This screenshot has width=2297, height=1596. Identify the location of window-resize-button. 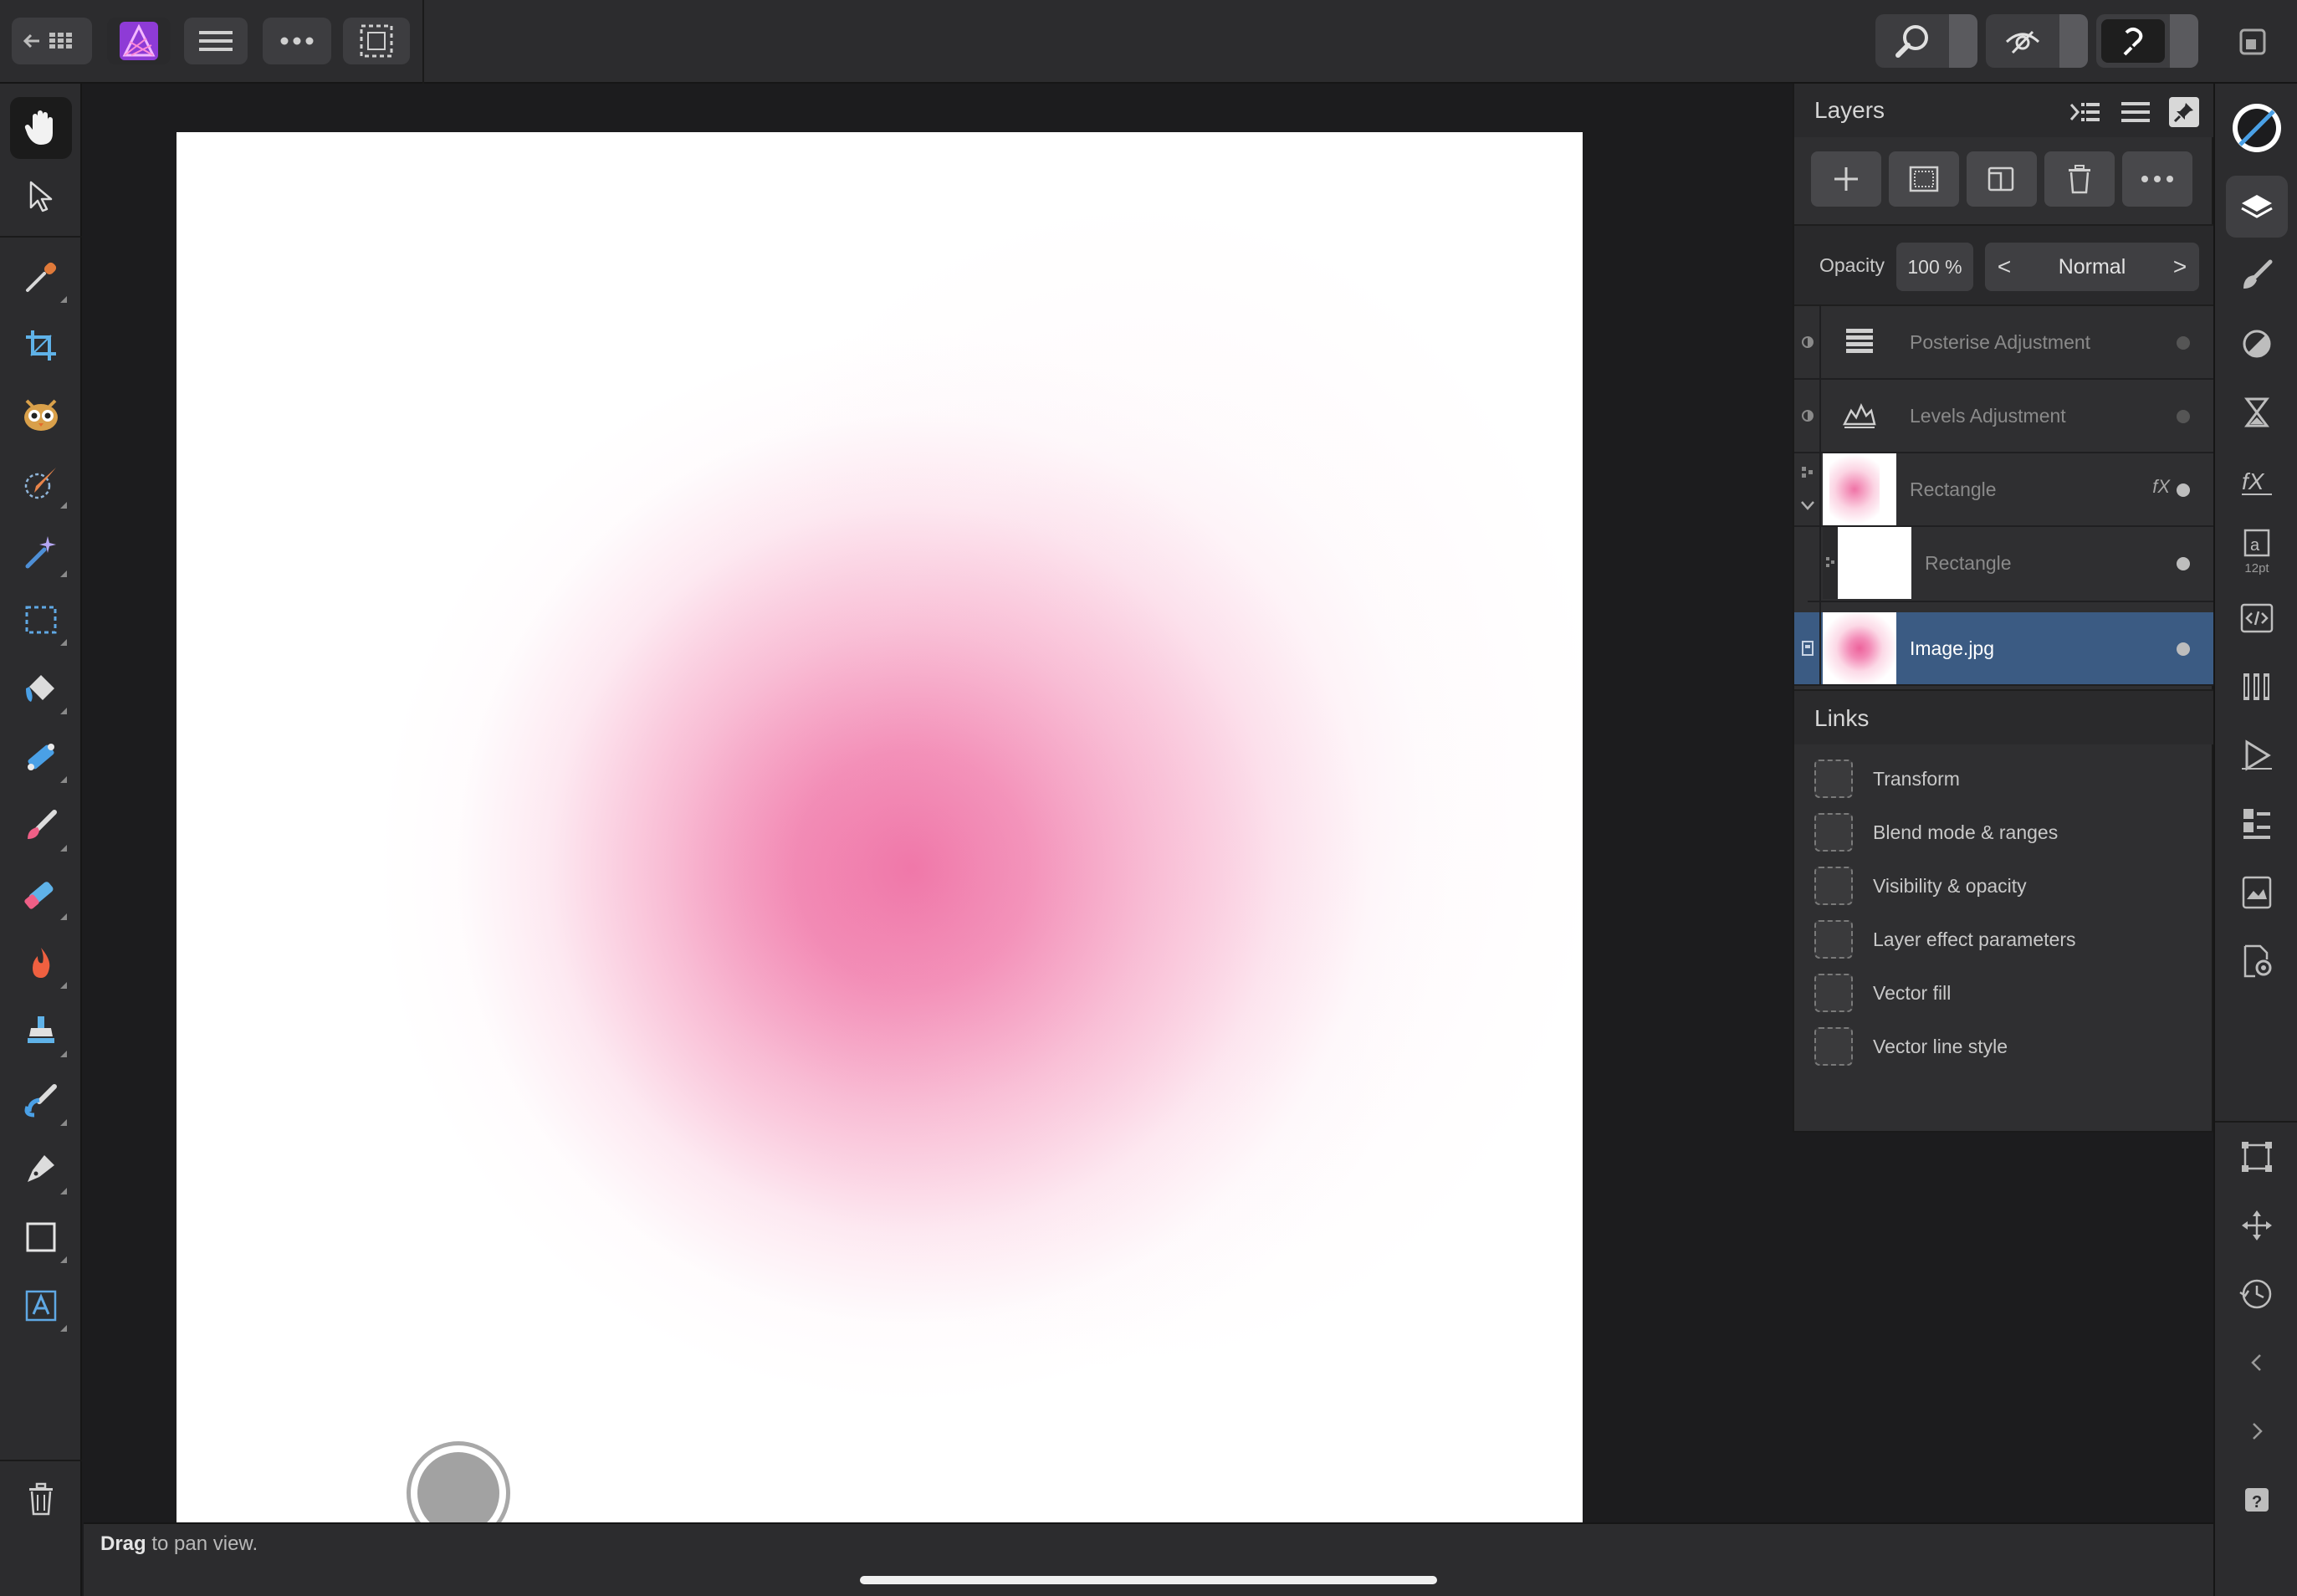
(2255, 42).